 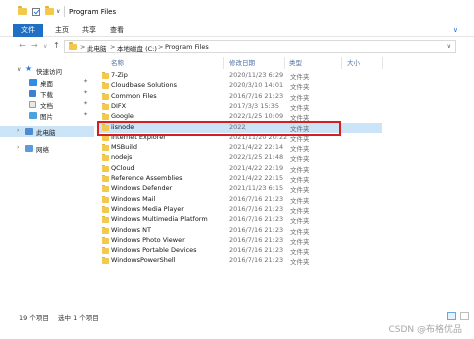 What do you see at coordinates (240, 200) in the screenshot?
I see `file-row: Windows Mail 2016/7/16 21:23 文件夹` at bounding box center [240, 200].